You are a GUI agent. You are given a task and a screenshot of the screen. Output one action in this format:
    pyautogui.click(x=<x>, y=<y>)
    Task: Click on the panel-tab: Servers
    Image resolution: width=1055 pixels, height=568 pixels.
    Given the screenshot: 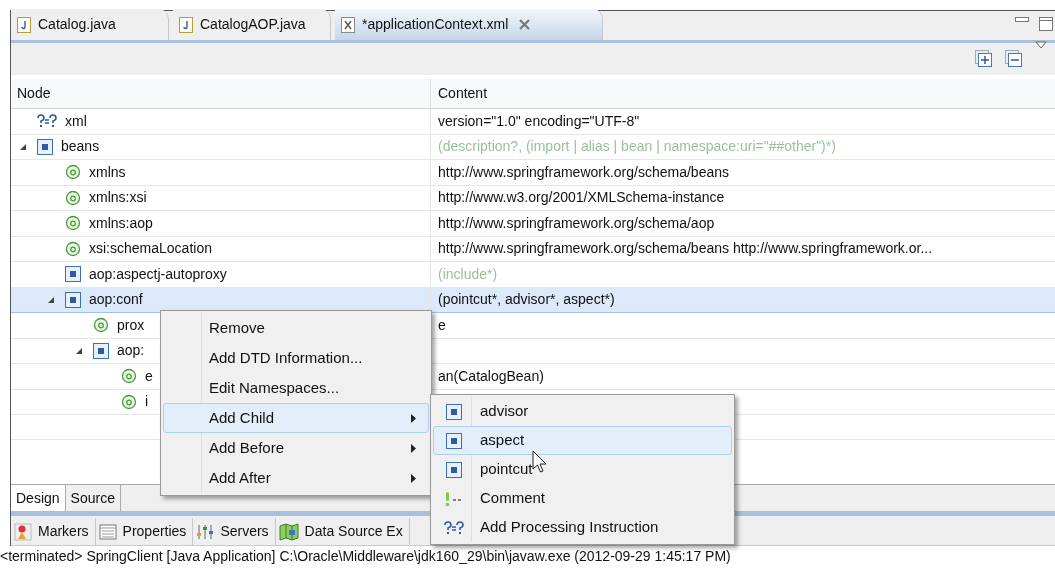 What is the action you would take?
    pyautogui.click(x=234, y=531)
    